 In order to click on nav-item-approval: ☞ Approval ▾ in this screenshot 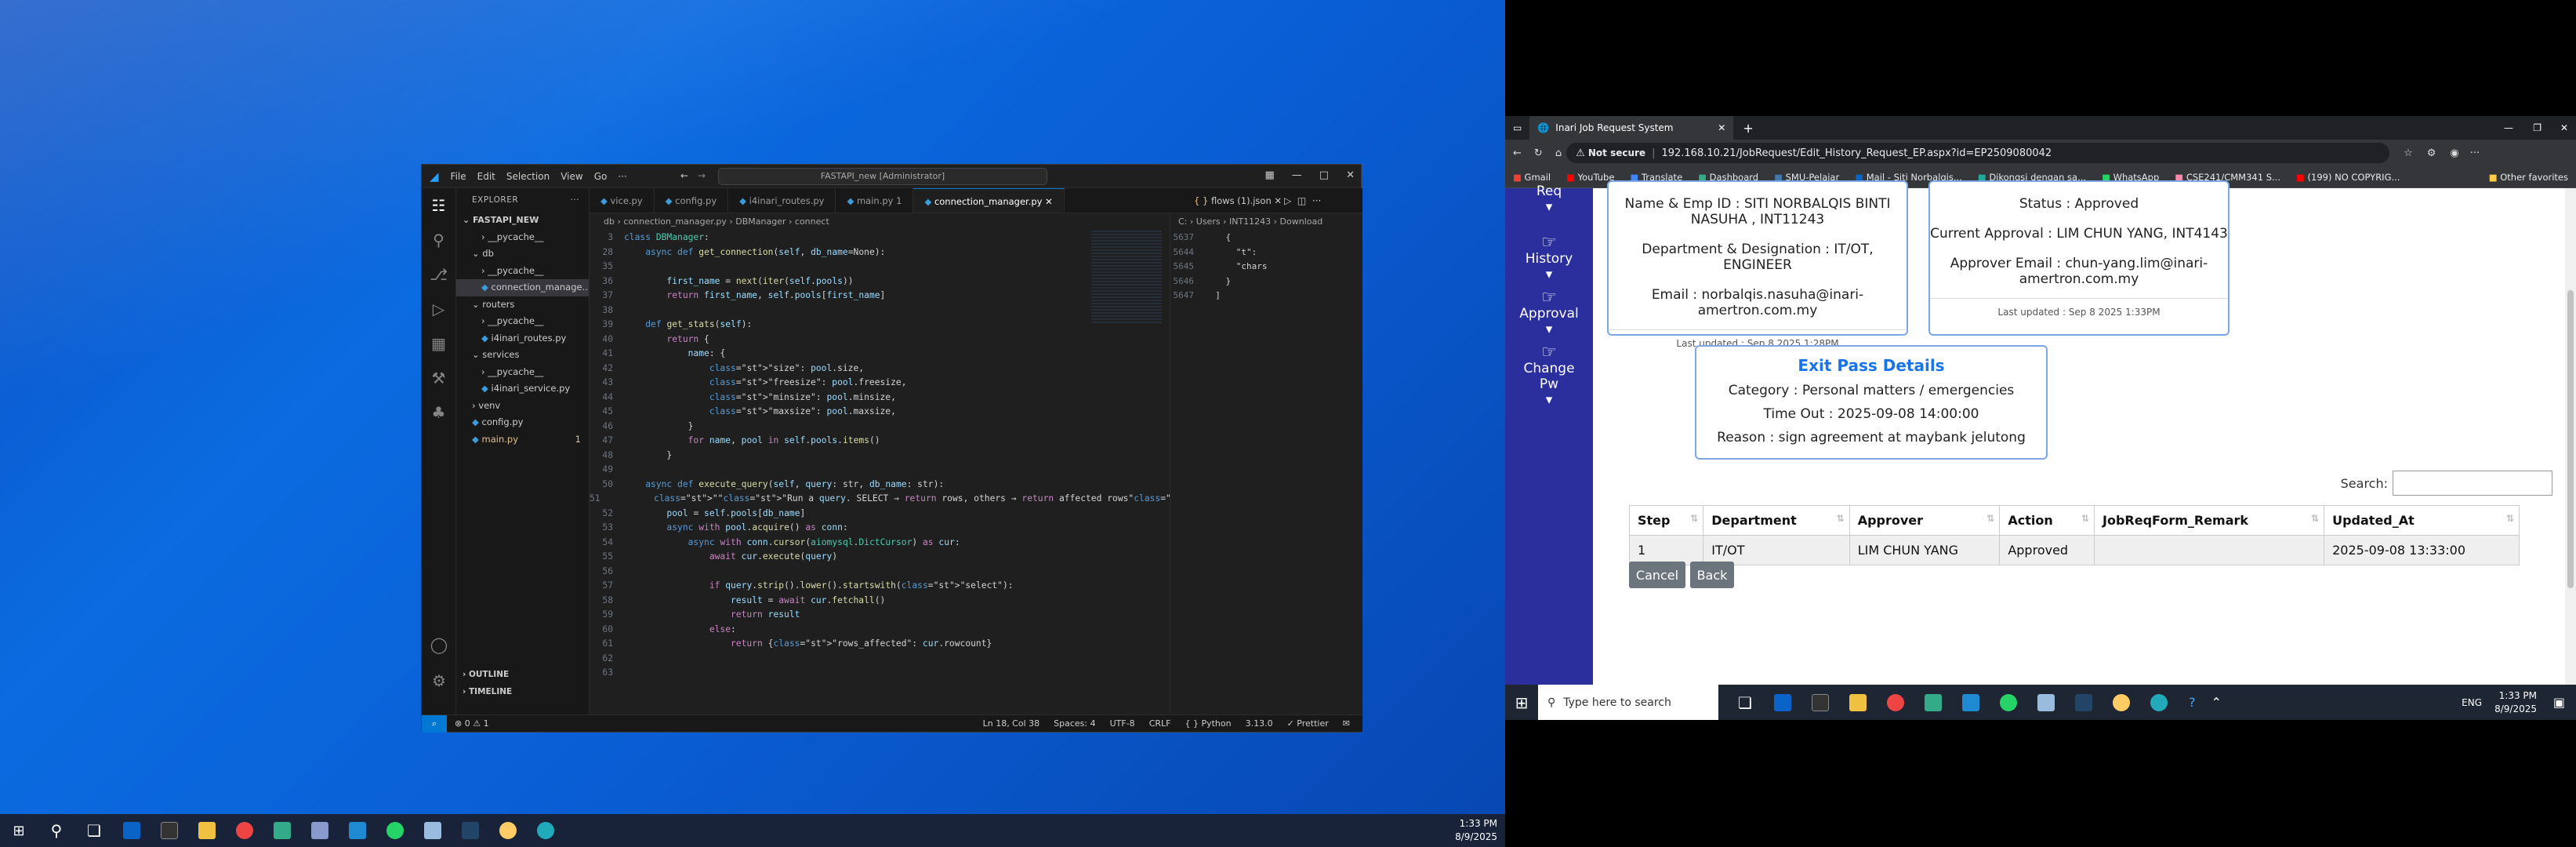, I will do `click(1549, 313)`.